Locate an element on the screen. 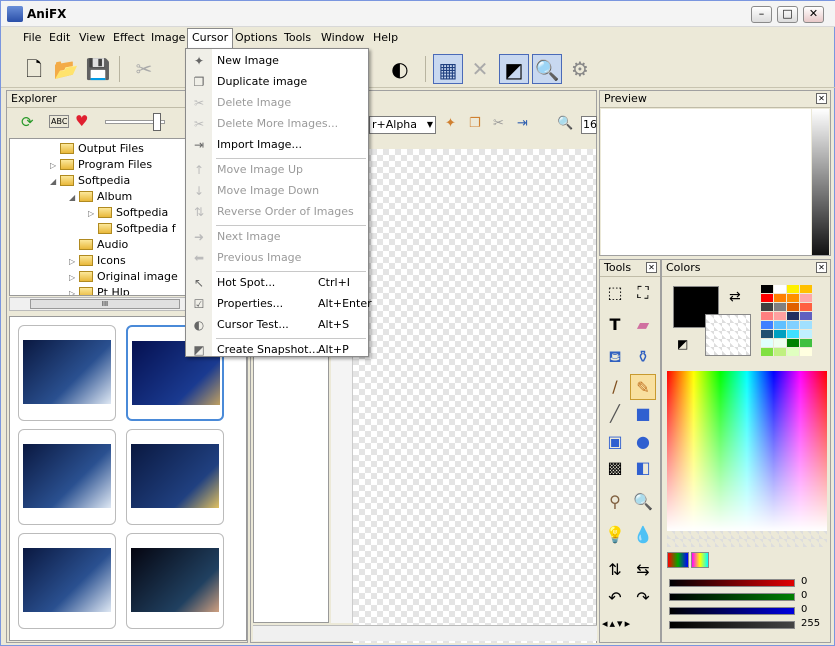  menu-image: Image is located at coordinates (168, 38).